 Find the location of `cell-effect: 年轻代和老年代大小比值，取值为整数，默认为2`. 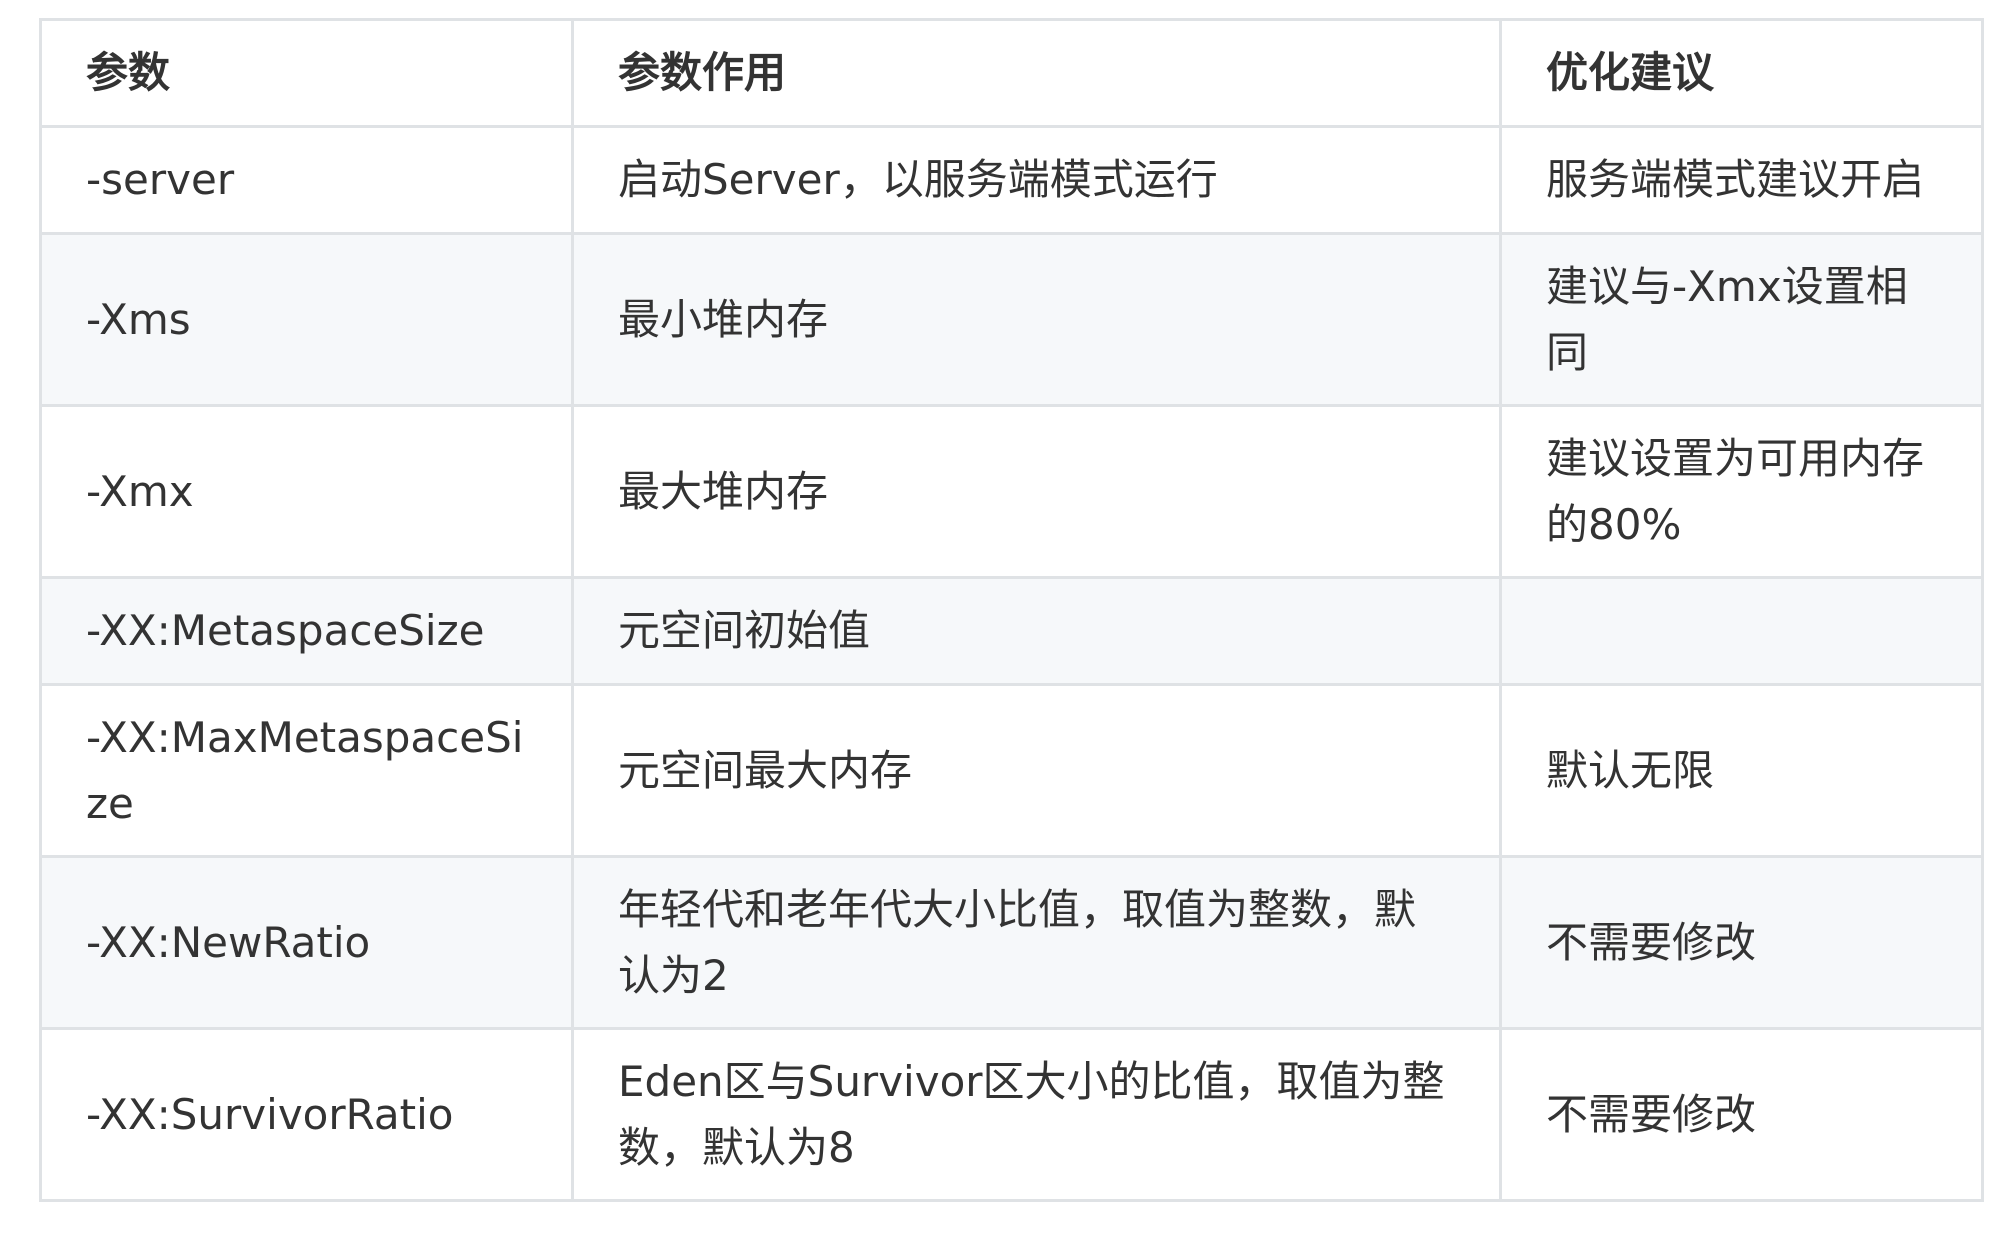

cell-effect: 年轻代和老年代大小比值，取值为整数，默认为2 is located at coordinates (1036, 942).